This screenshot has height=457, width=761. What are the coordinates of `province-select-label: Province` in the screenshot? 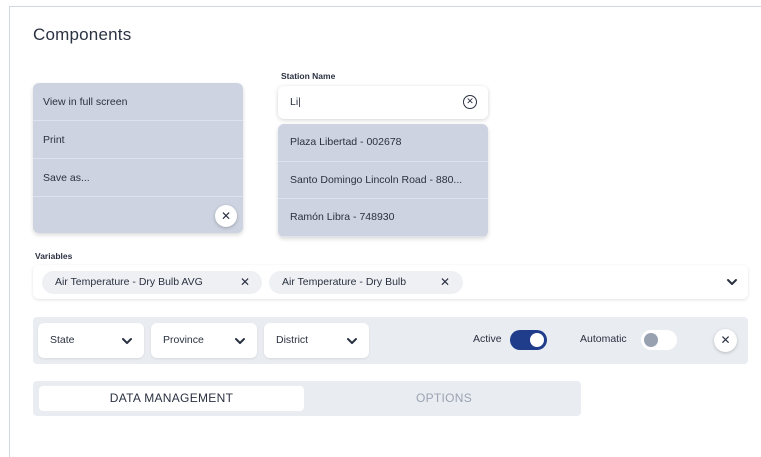 It's located at (183, 340).